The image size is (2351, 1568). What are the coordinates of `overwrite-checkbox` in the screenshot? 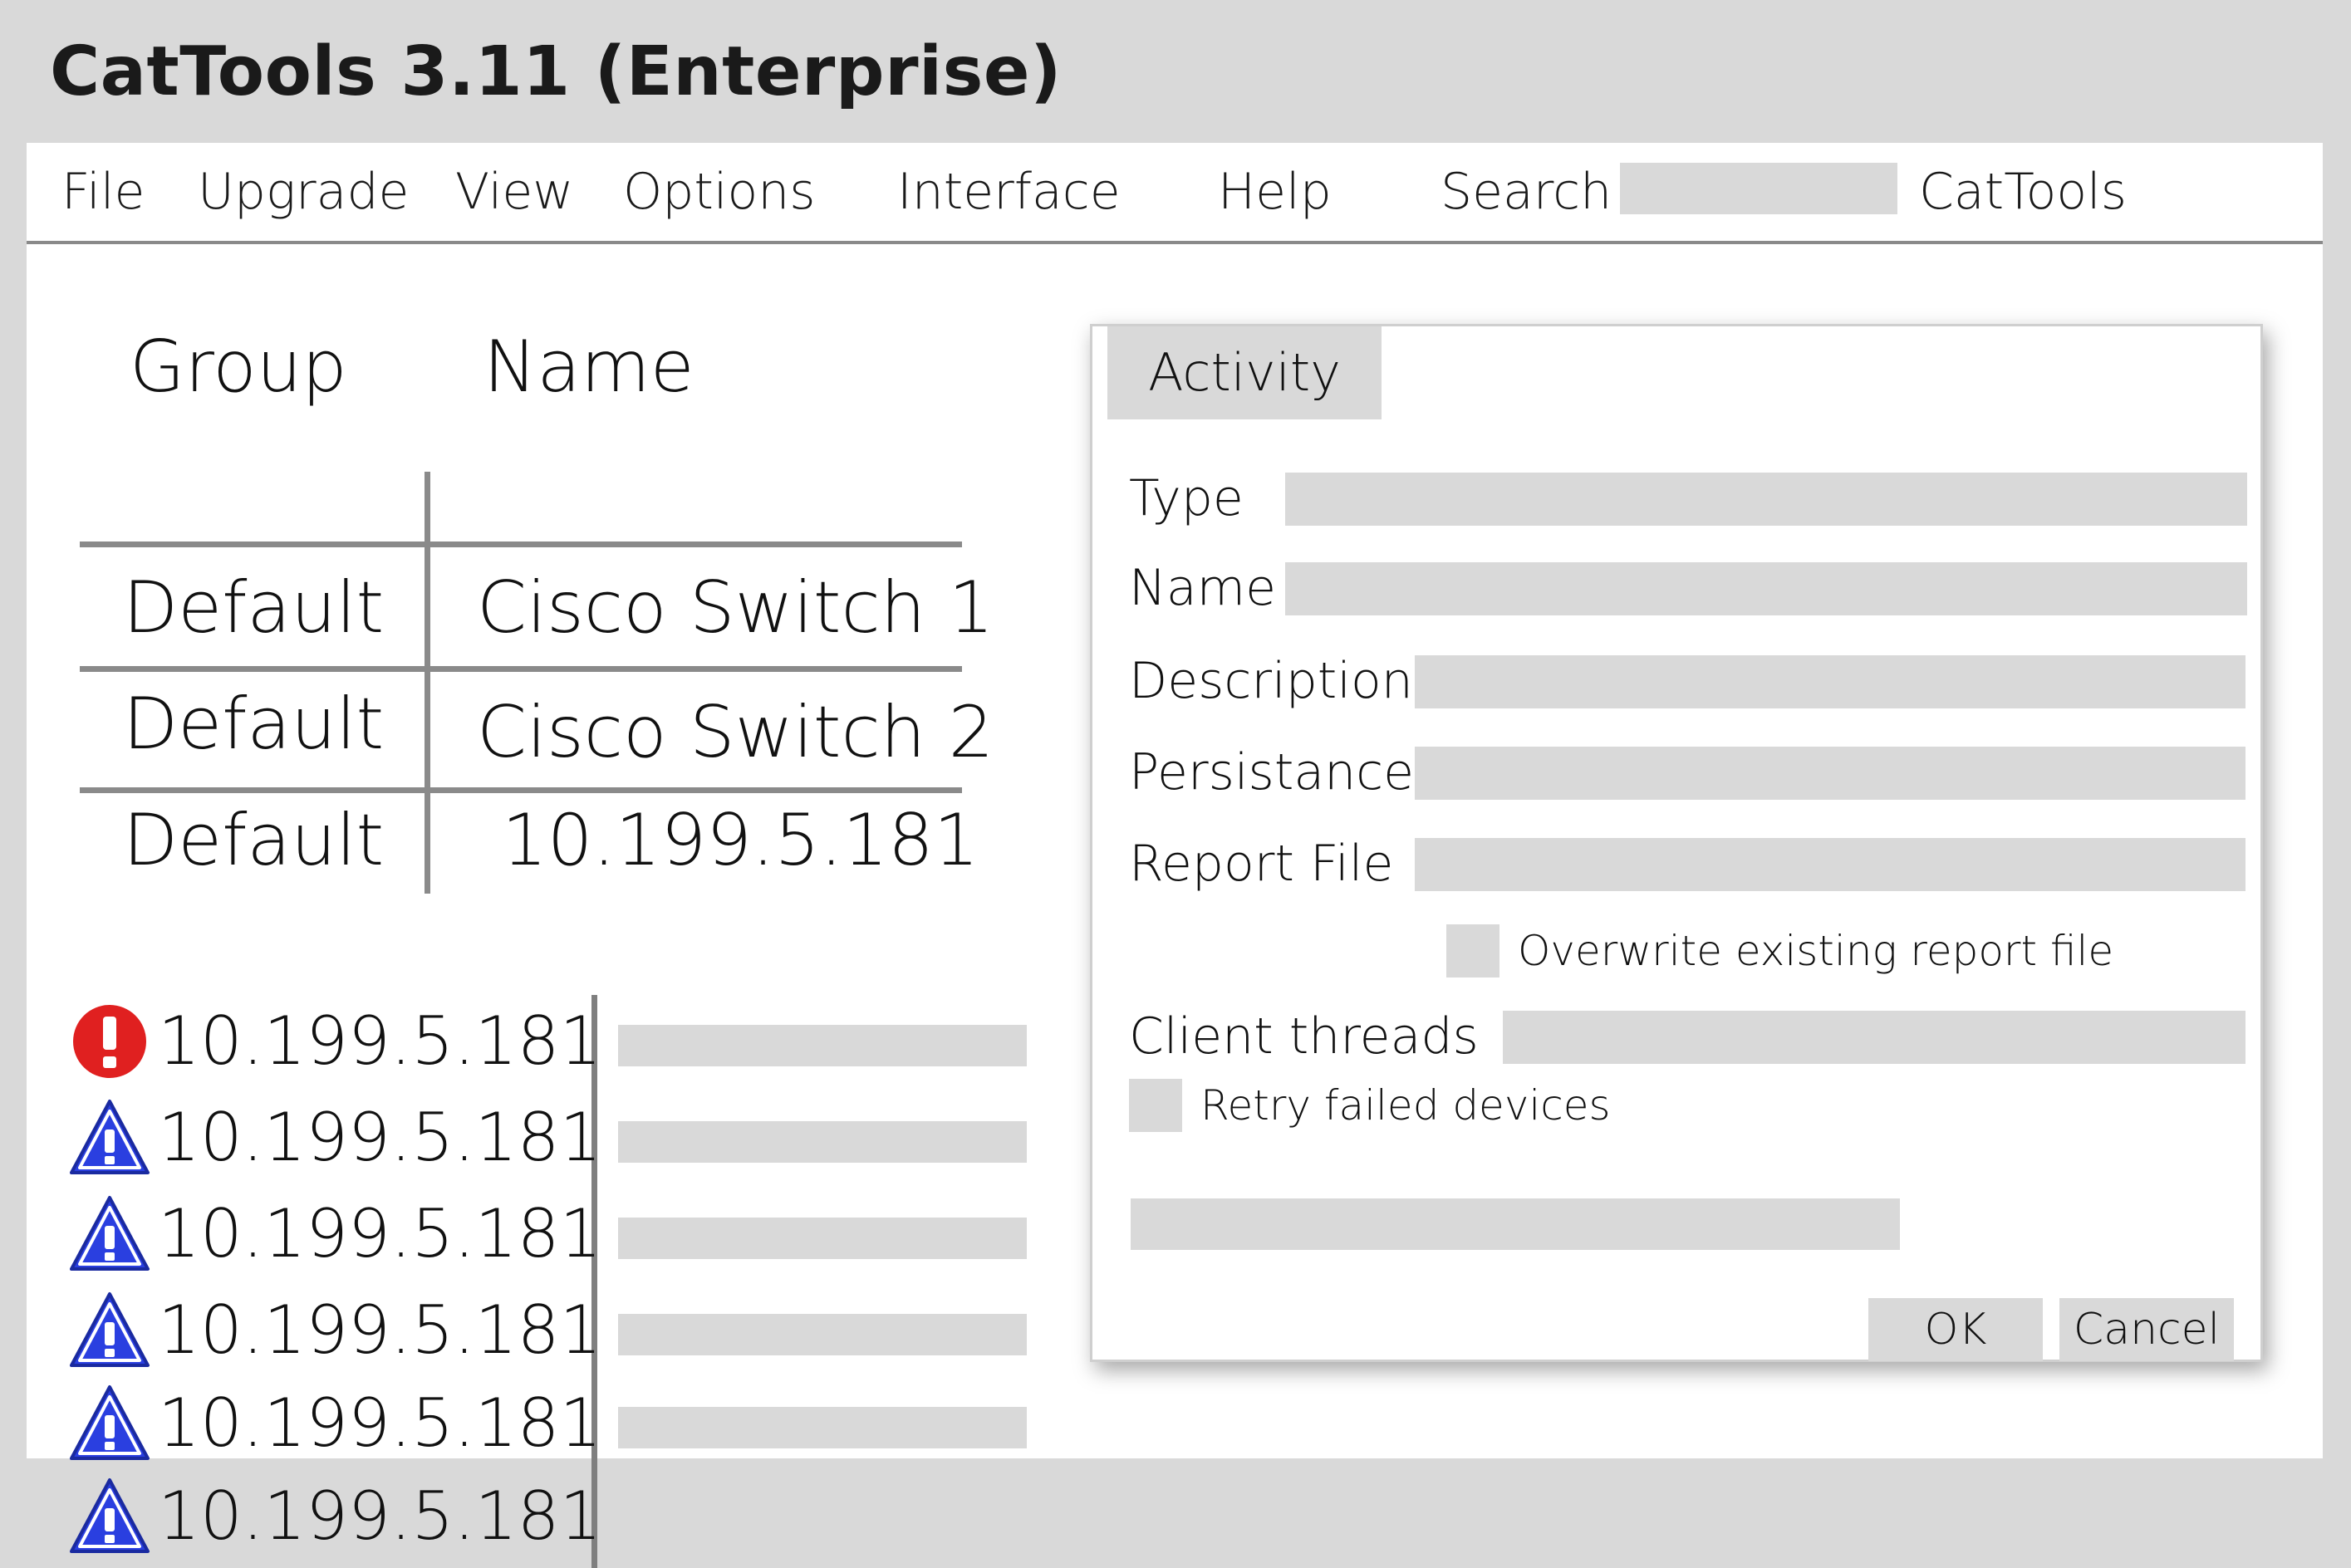 It's located at (1473, 951).